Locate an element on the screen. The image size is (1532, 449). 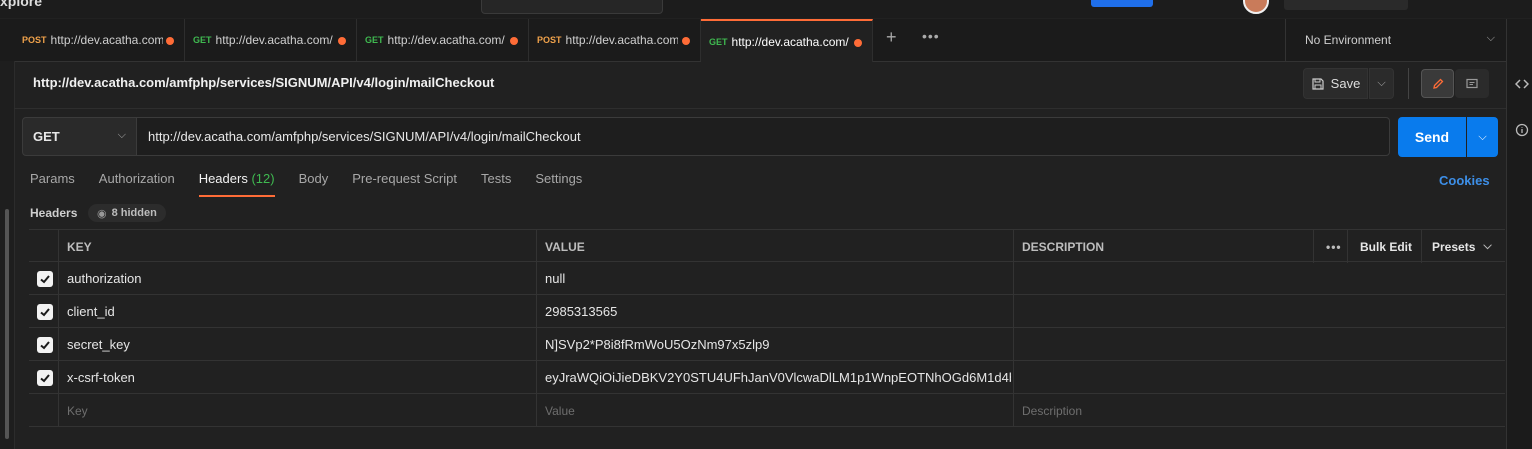
header-value-cell: 2985313565 is located at coordinates (581, 311).